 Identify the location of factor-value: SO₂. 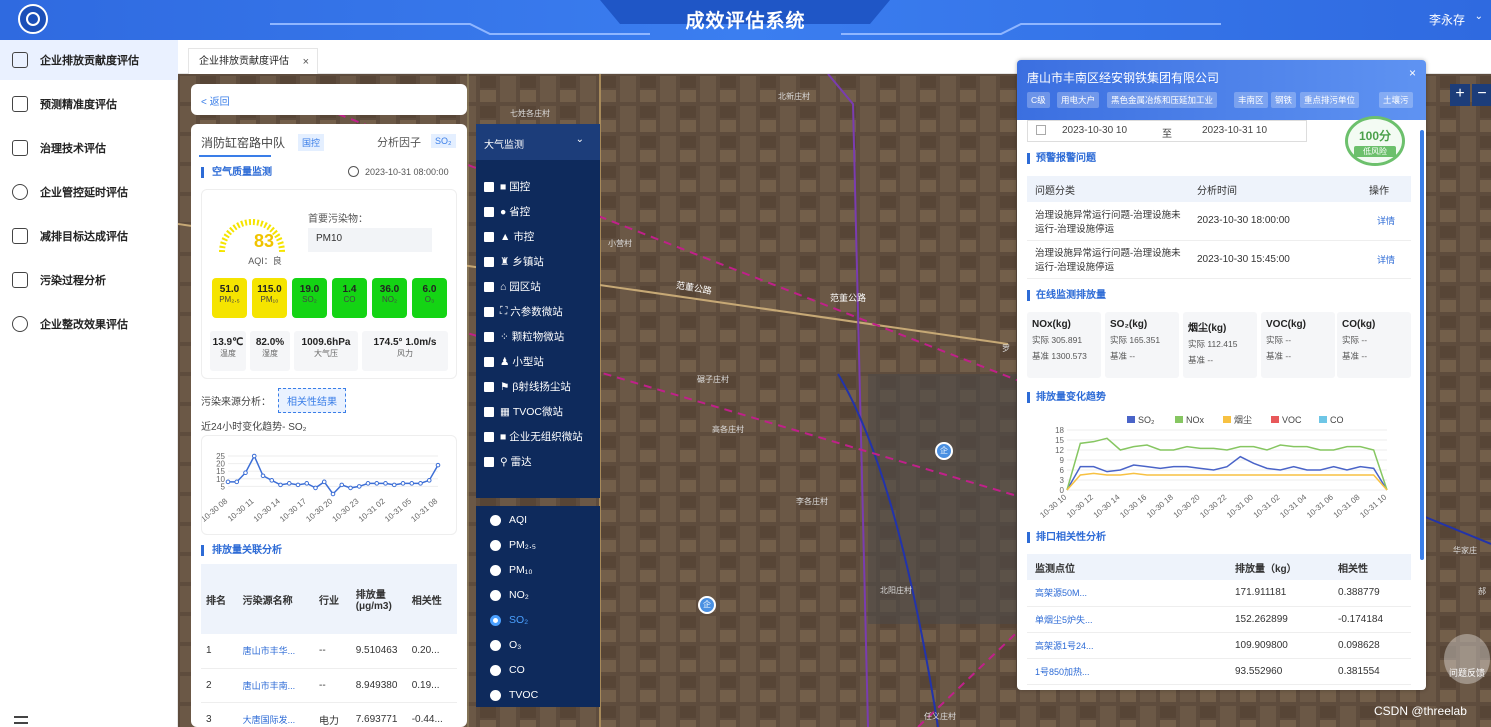
(443, 141).